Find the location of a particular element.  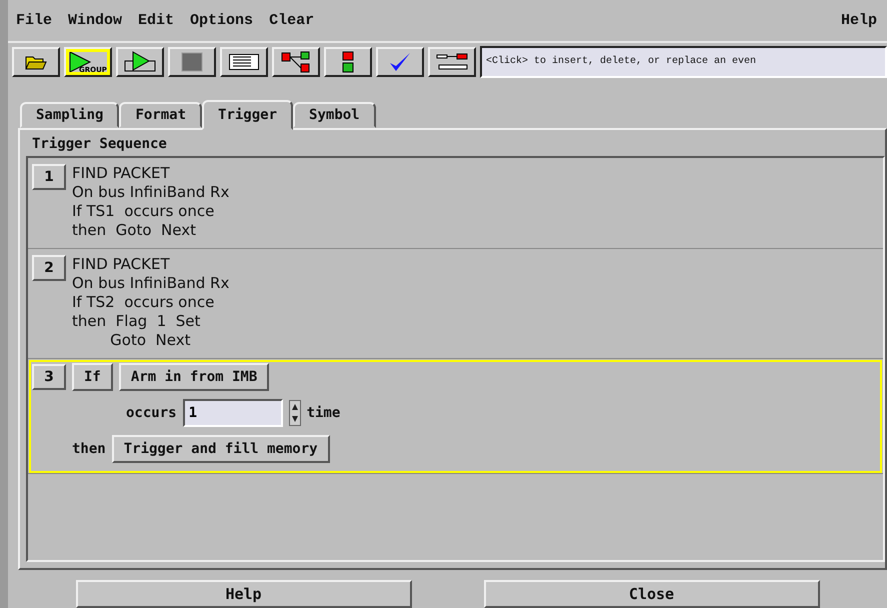

count-field: 1 is located at coordinates (232, 413).